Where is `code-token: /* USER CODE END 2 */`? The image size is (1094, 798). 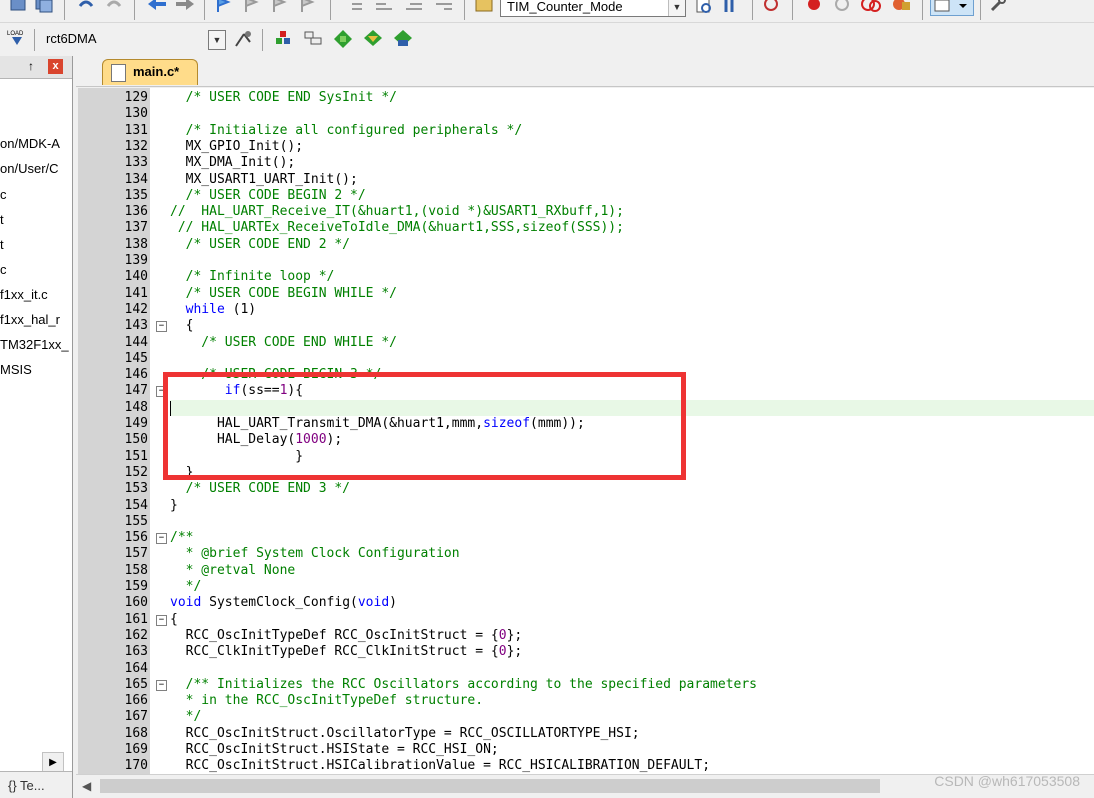
code-token: /* USER CODE END 2 */ is located at coordinates (260, 244).